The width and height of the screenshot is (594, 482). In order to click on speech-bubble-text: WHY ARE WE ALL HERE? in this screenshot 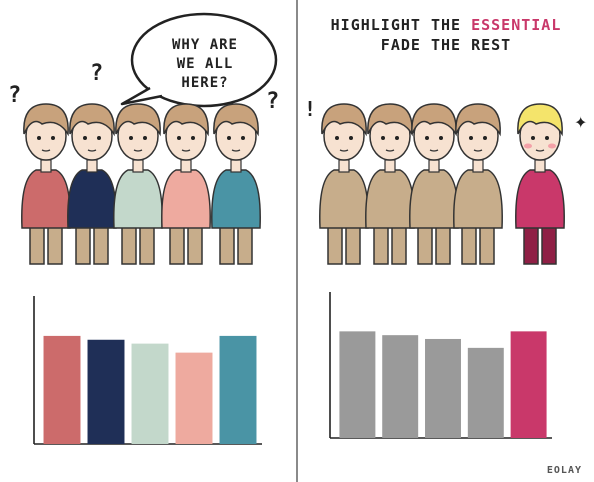, I will do `click(205, 64)`.